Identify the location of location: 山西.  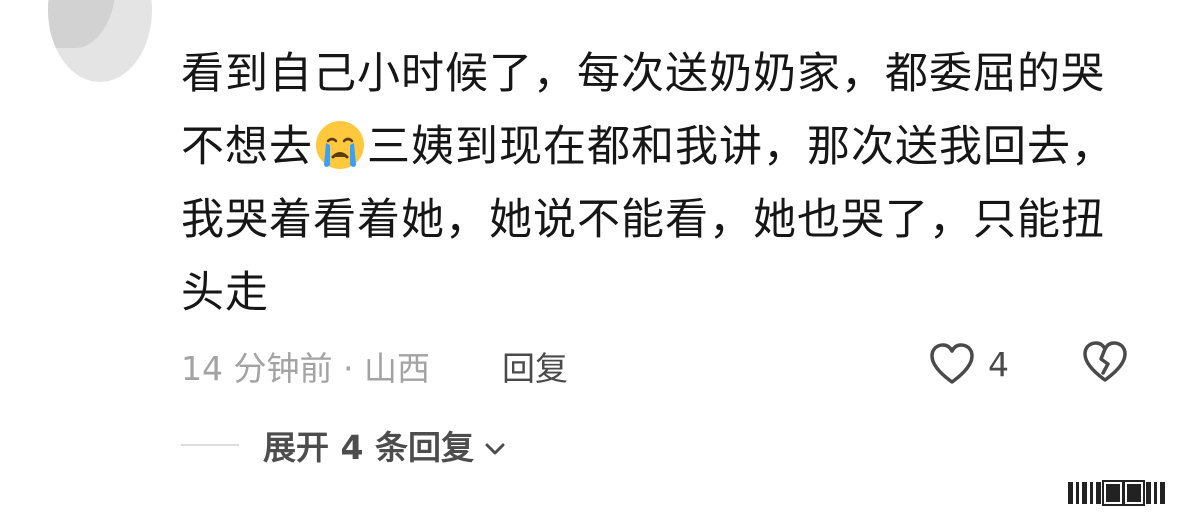
(396, 368).